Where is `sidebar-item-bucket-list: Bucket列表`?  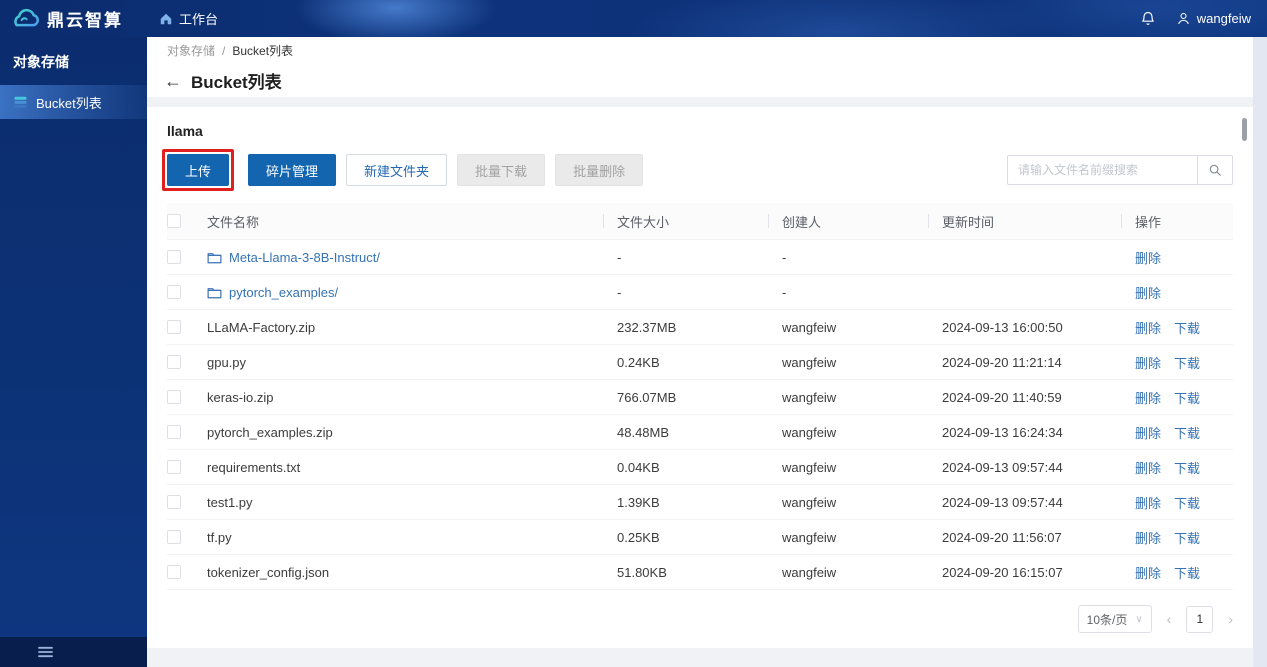 sidebar-item-bucket-list: Bucket列表 is located at coordinates (73, 102).